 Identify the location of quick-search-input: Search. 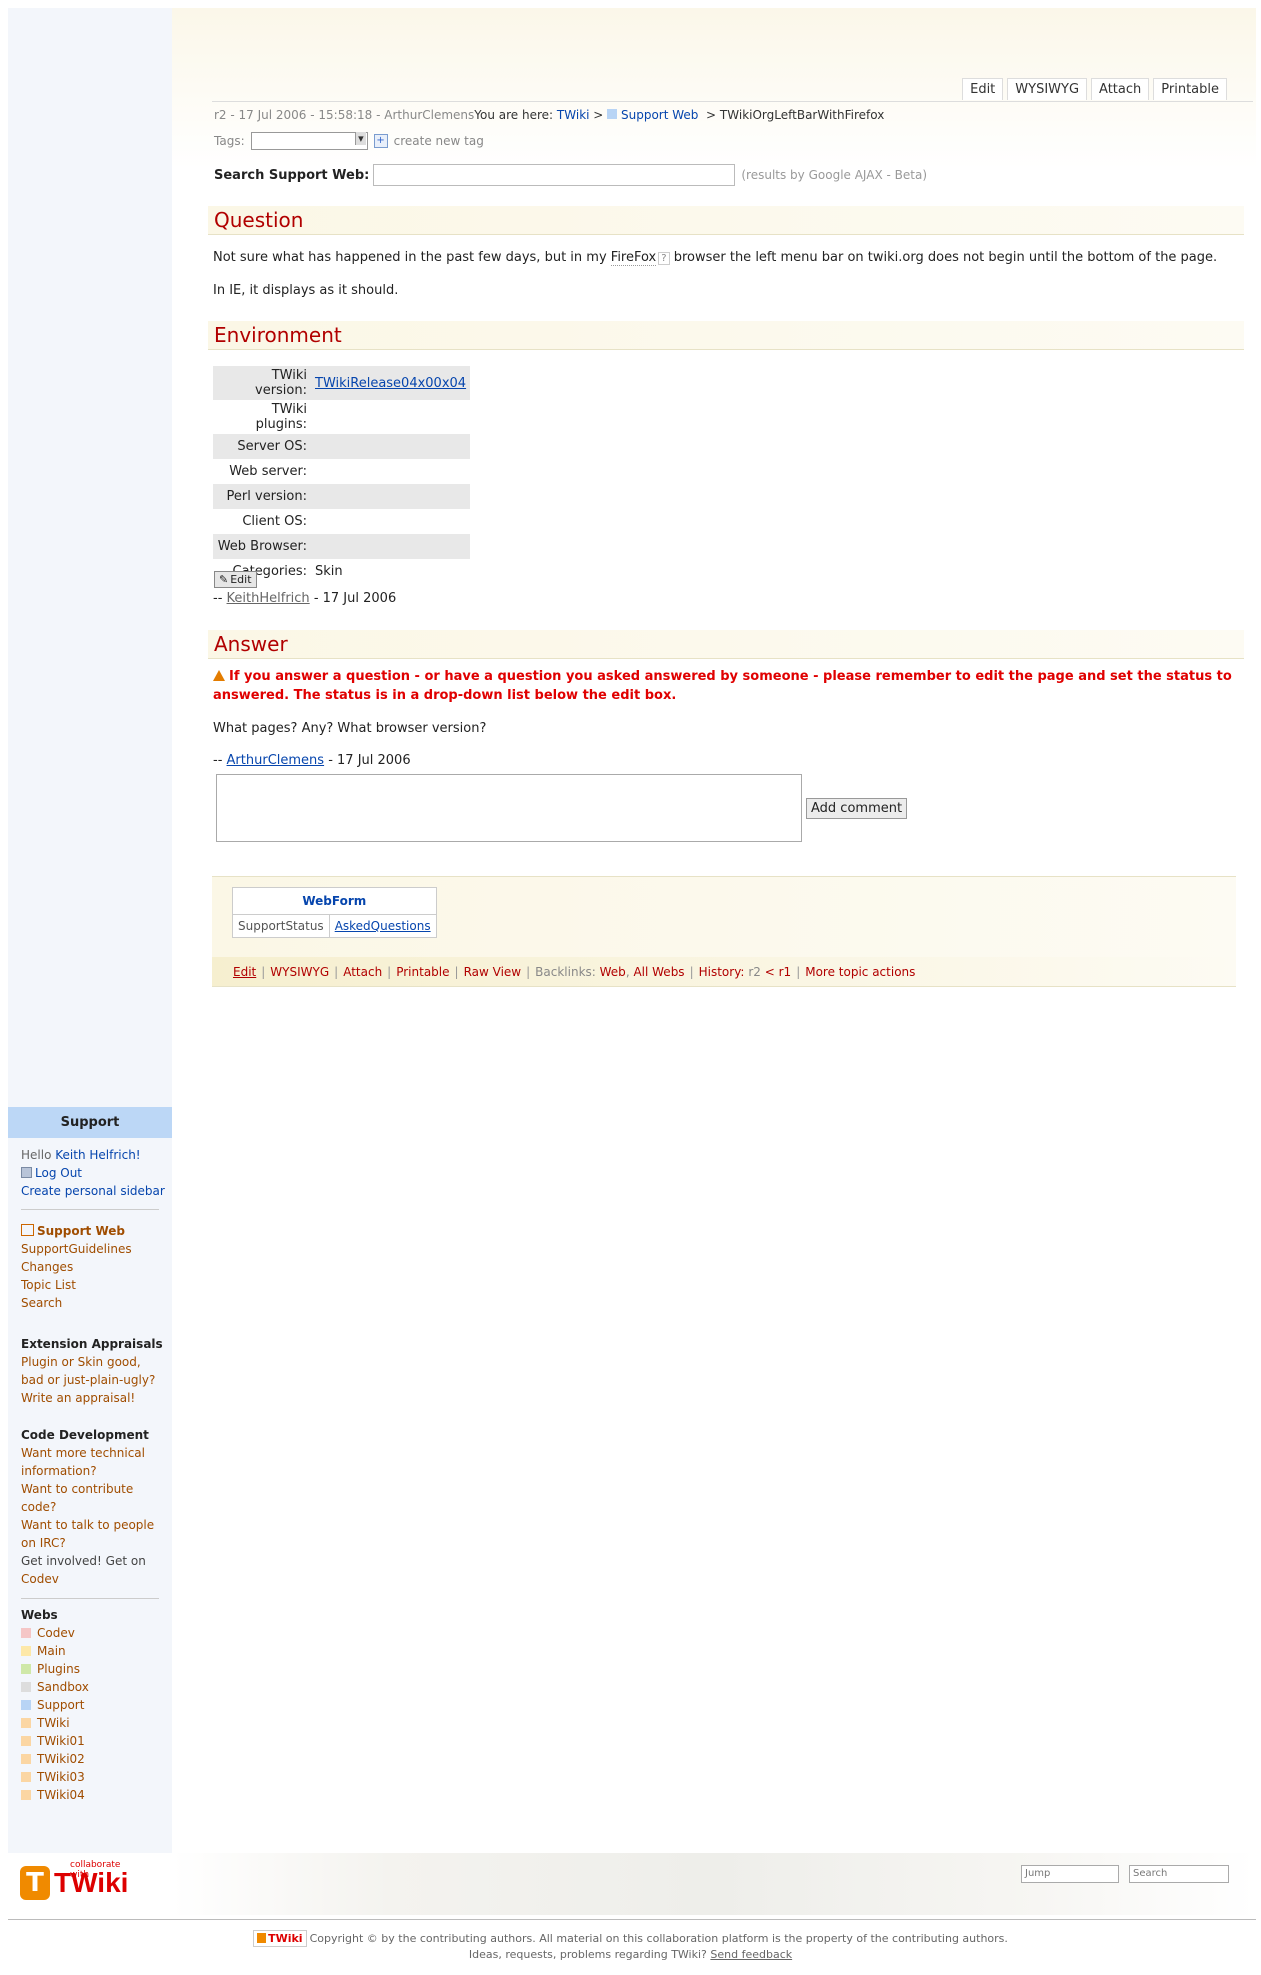
(1179, 1874).